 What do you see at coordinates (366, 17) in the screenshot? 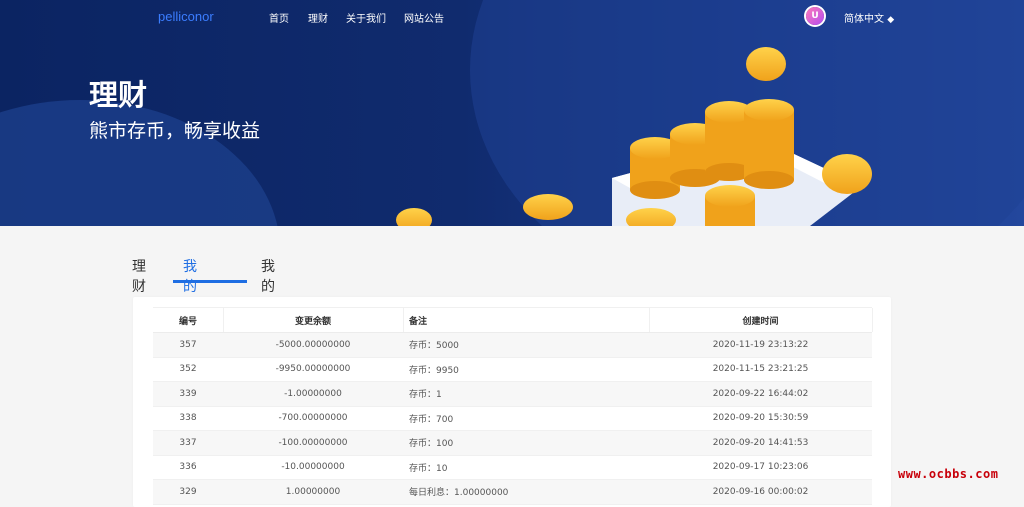
I see `nav-item-about: 关于我们` at bounding box center [366, 17].